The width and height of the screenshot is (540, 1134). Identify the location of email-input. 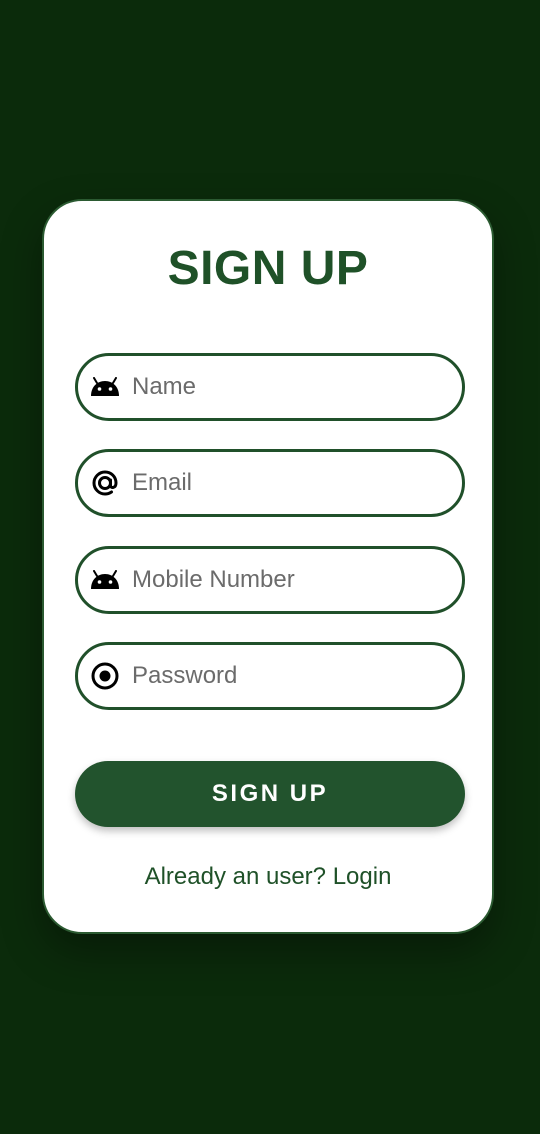
(277, 483).